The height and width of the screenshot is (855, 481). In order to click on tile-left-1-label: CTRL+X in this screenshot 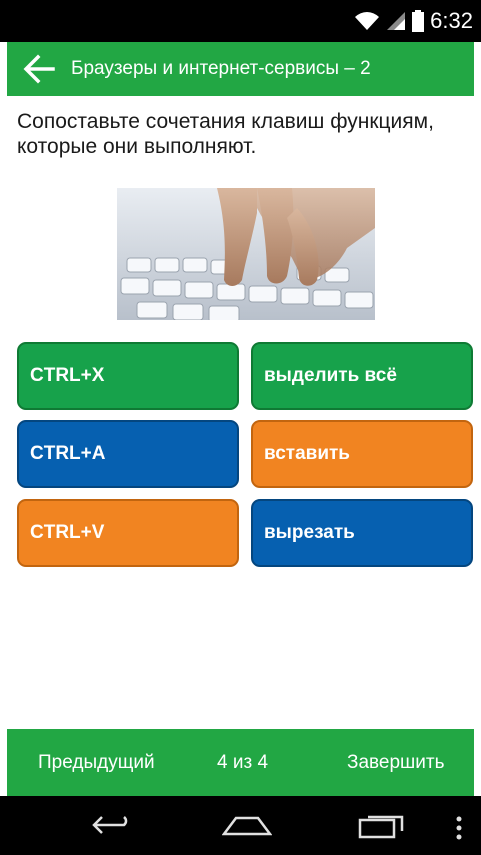, I will do `click(67, 375)`.